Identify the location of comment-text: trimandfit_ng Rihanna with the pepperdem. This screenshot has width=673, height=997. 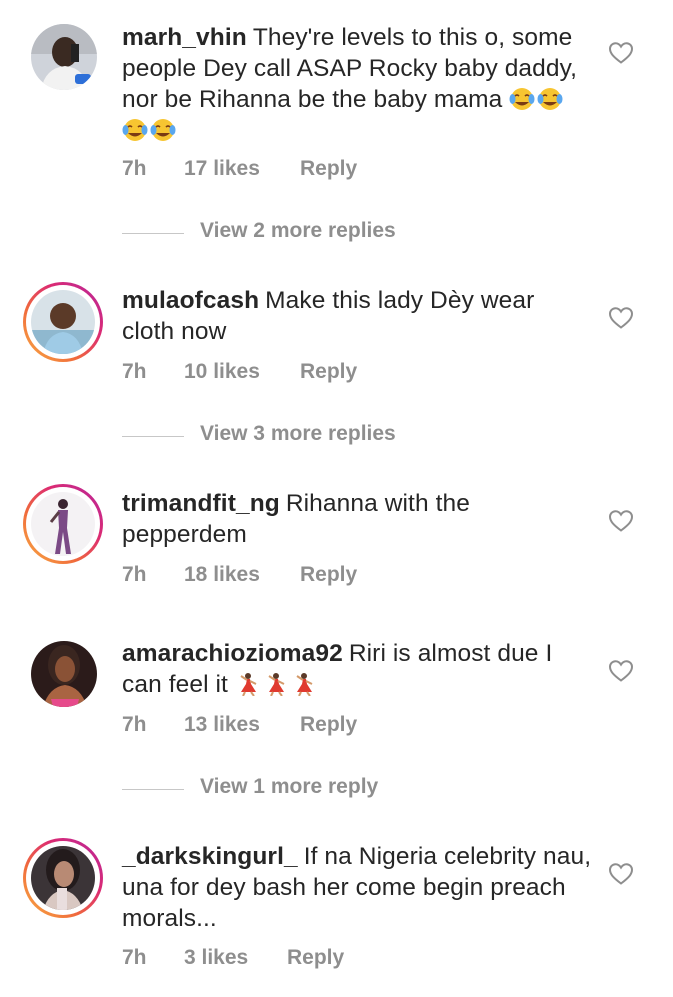
(357, 519).